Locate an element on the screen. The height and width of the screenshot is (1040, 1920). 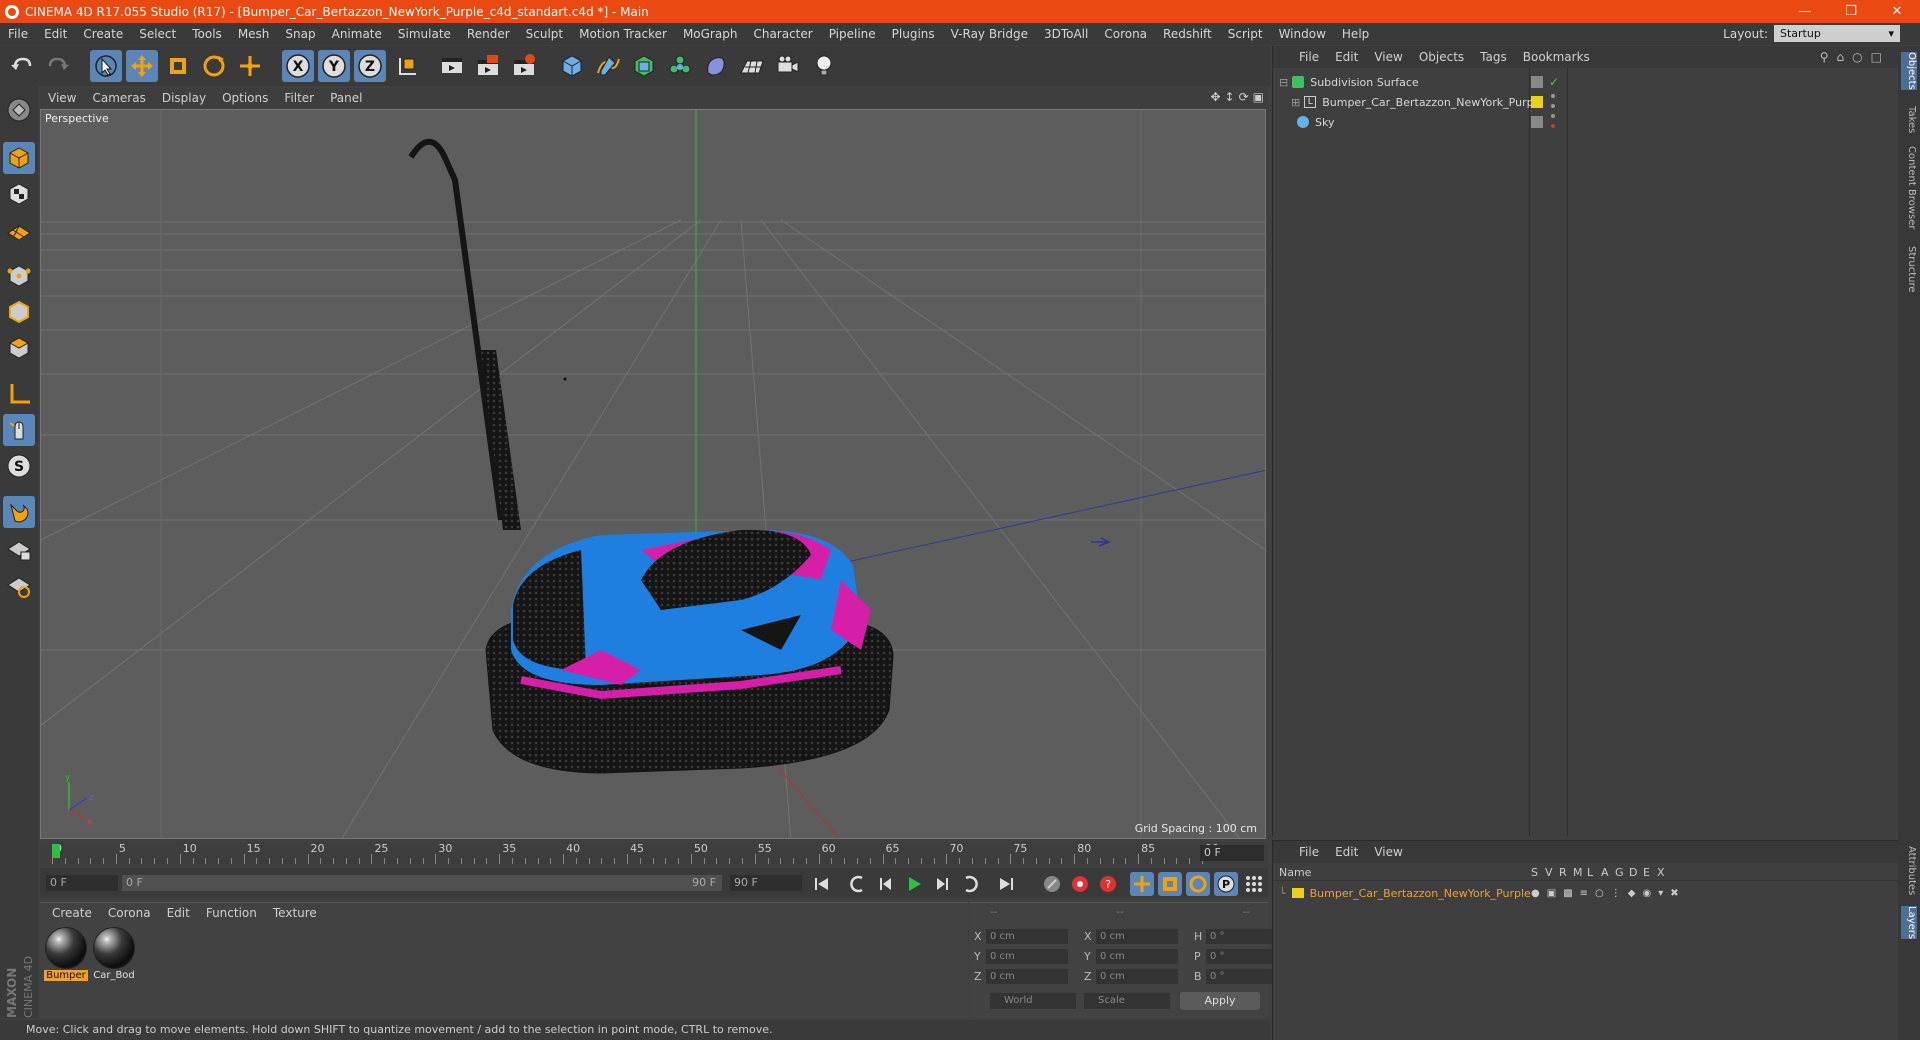
home-icon: ⌂ is located at coordinates (1841, 57).